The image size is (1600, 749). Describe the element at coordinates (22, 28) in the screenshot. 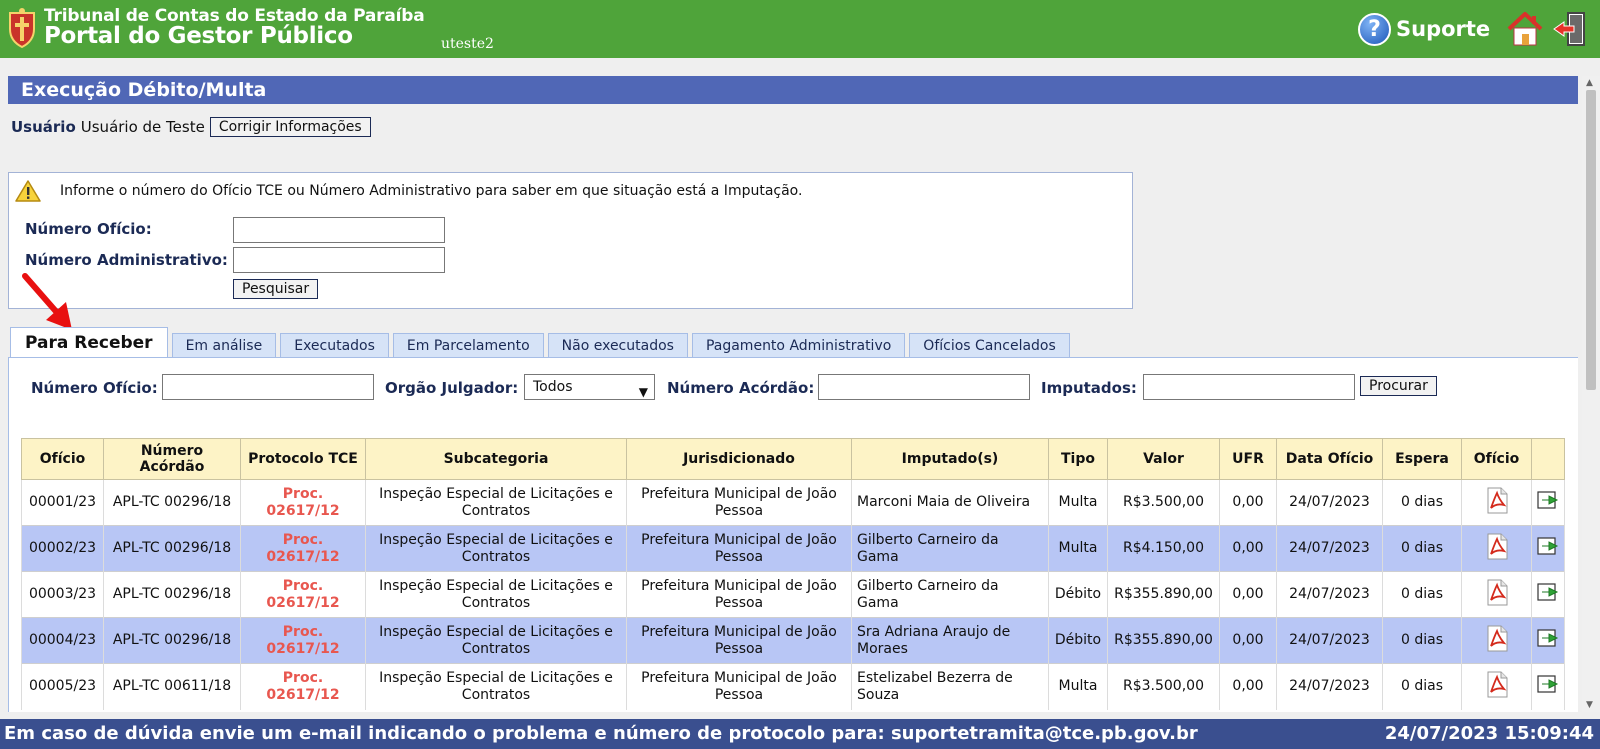

I see `tce-logo-icon` at that location.